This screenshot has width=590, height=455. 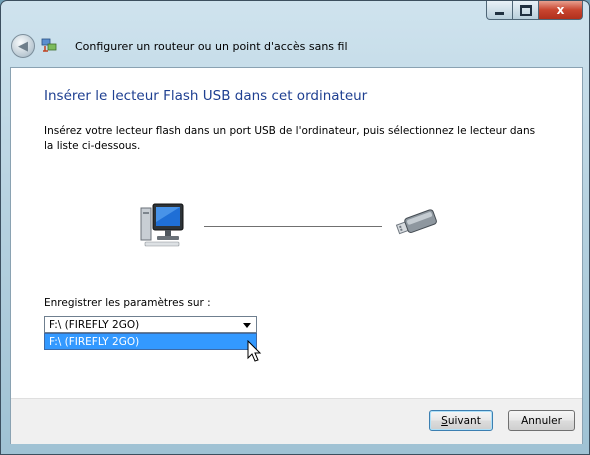 I want to click on caption-buttons: x, so click(x=534, y=10).